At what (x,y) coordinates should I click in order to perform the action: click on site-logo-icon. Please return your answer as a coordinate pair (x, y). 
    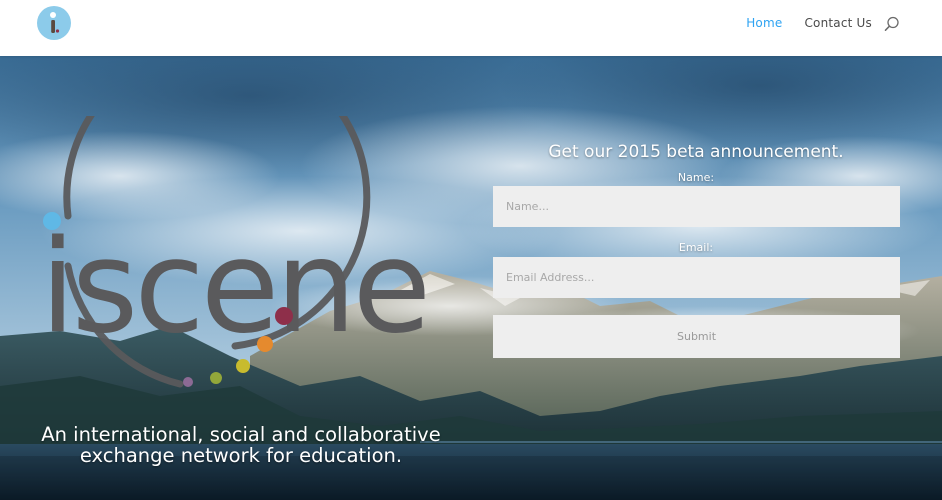
    Looking at the image, I should click on (54, 23).